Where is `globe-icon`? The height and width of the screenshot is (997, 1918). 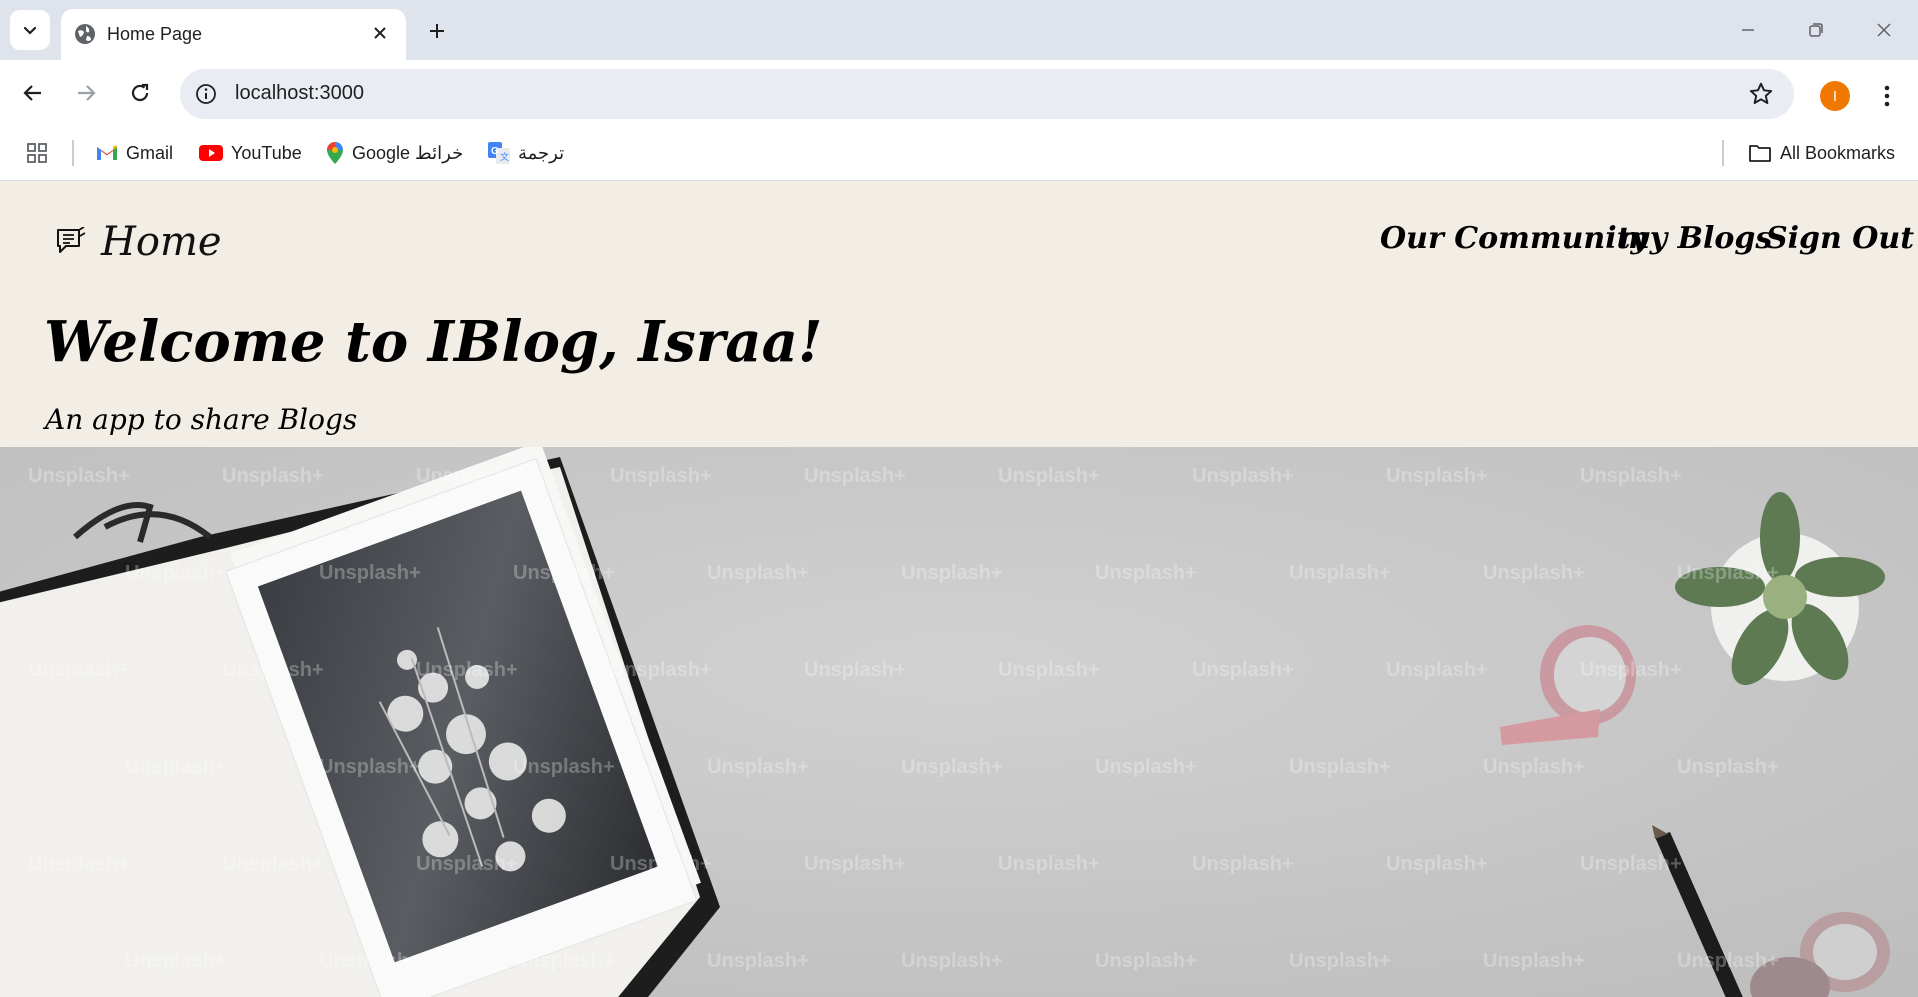
globe-icon is located at coordinates (85, 34).